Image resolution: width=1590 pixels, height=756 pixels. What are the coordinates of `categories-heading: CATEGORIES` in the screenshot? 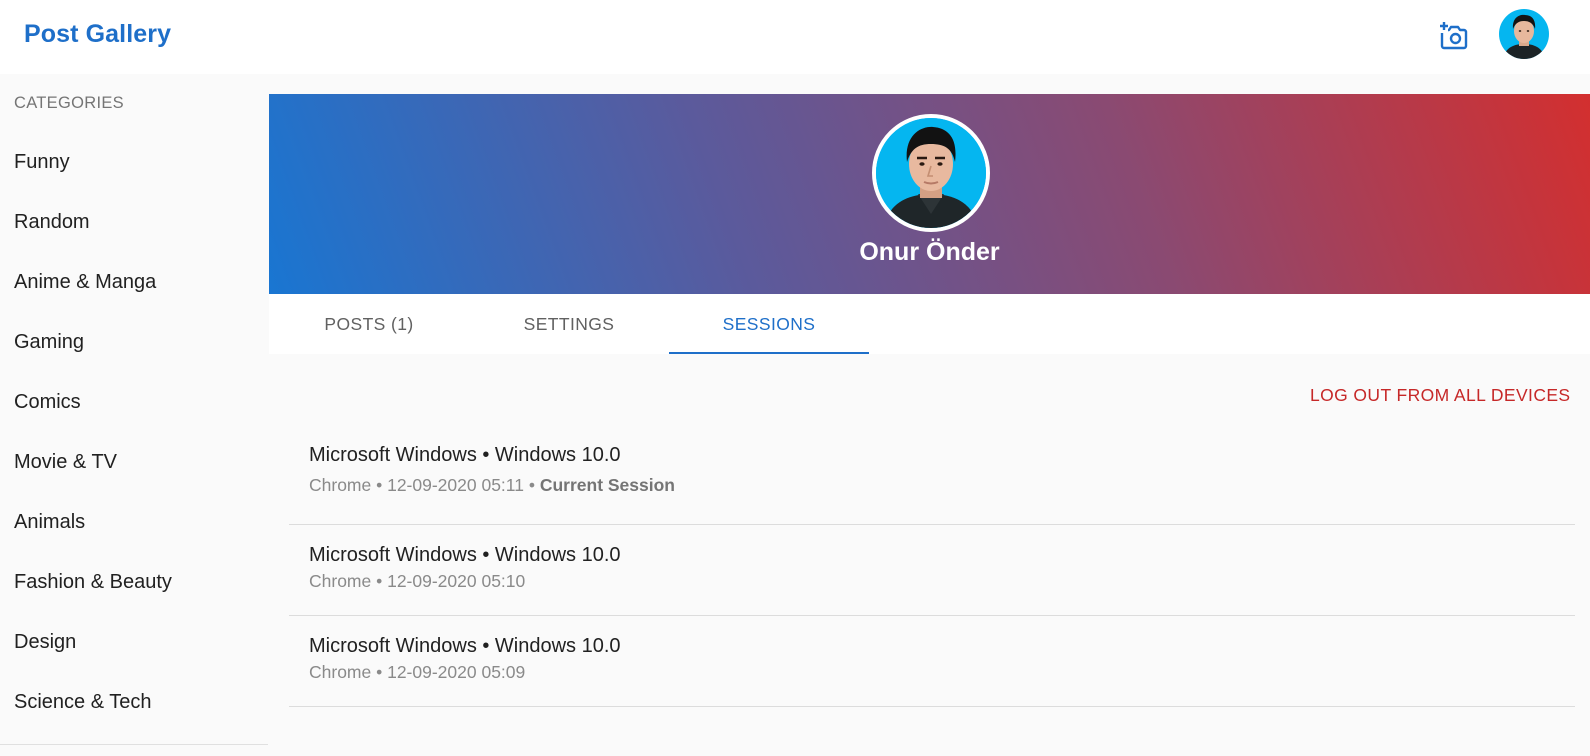 It's located at (69, 103).